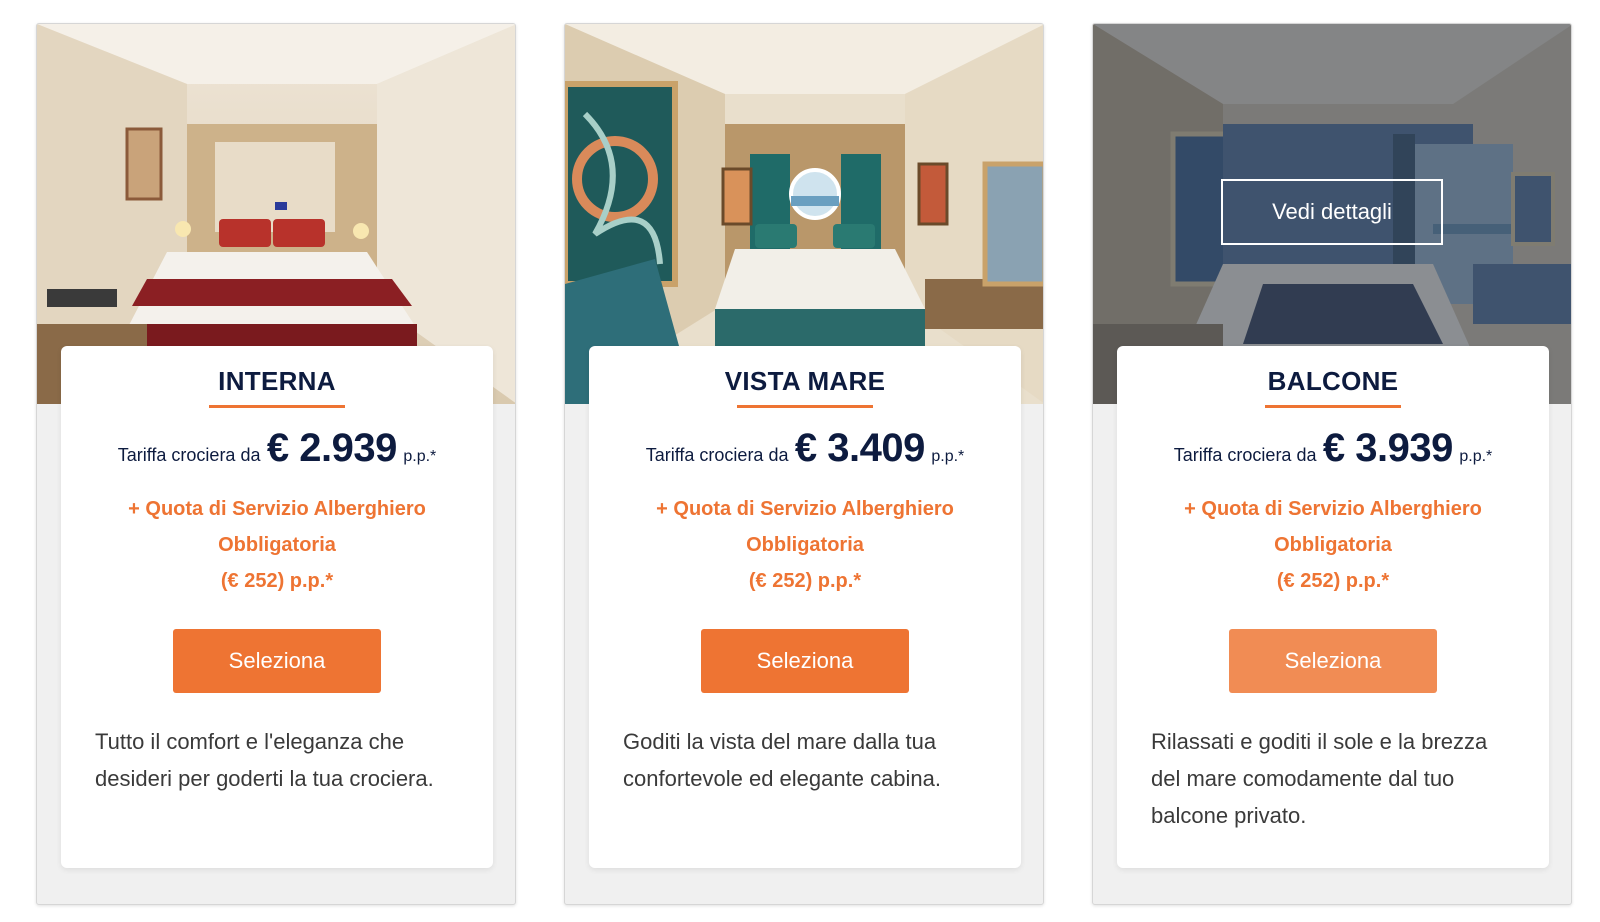 The height and width of the screenshot is (922, 1600). Describe the element at coordinates (277, 381) in the screenshot. I see `cabin-title: INTERNA` at that location.